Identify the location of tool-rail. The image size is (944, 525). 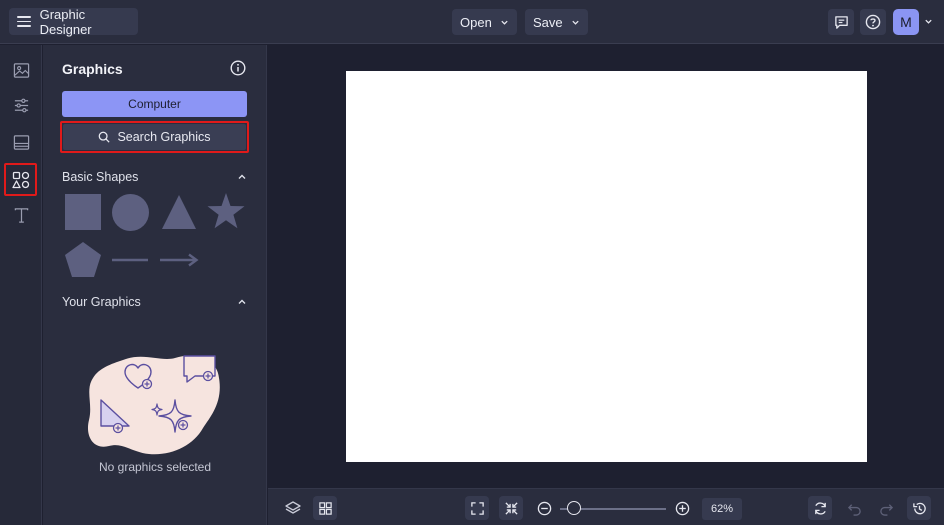
(21, 285).